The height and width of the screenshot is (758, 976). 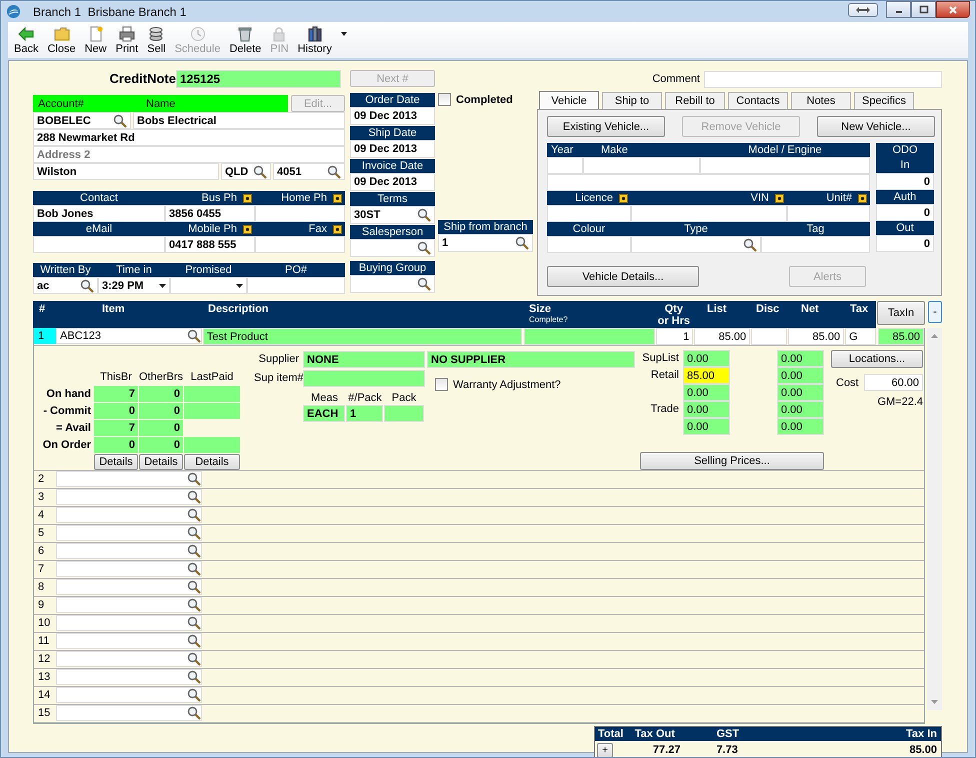 I want to click on row-number: 12, so click(x=45, y=659).